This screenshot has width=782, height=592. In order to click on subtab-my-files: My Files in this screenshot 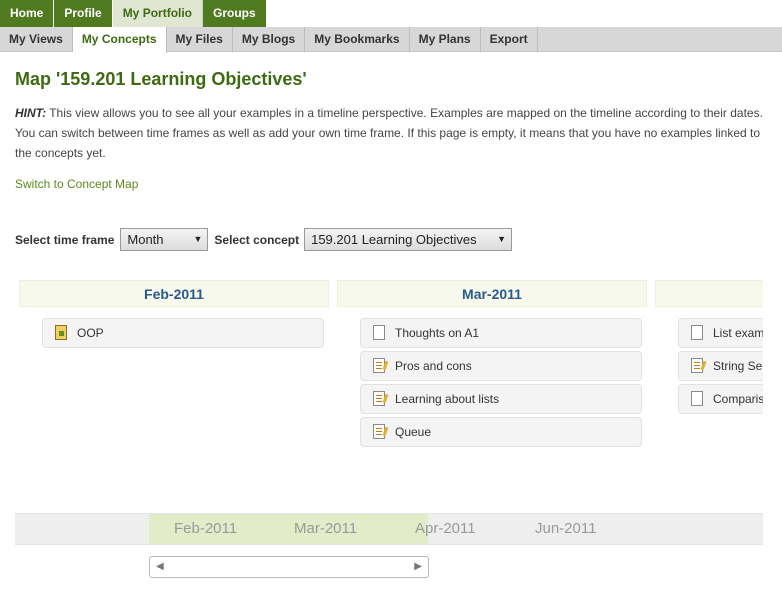, I will do `click(200, 39)`.